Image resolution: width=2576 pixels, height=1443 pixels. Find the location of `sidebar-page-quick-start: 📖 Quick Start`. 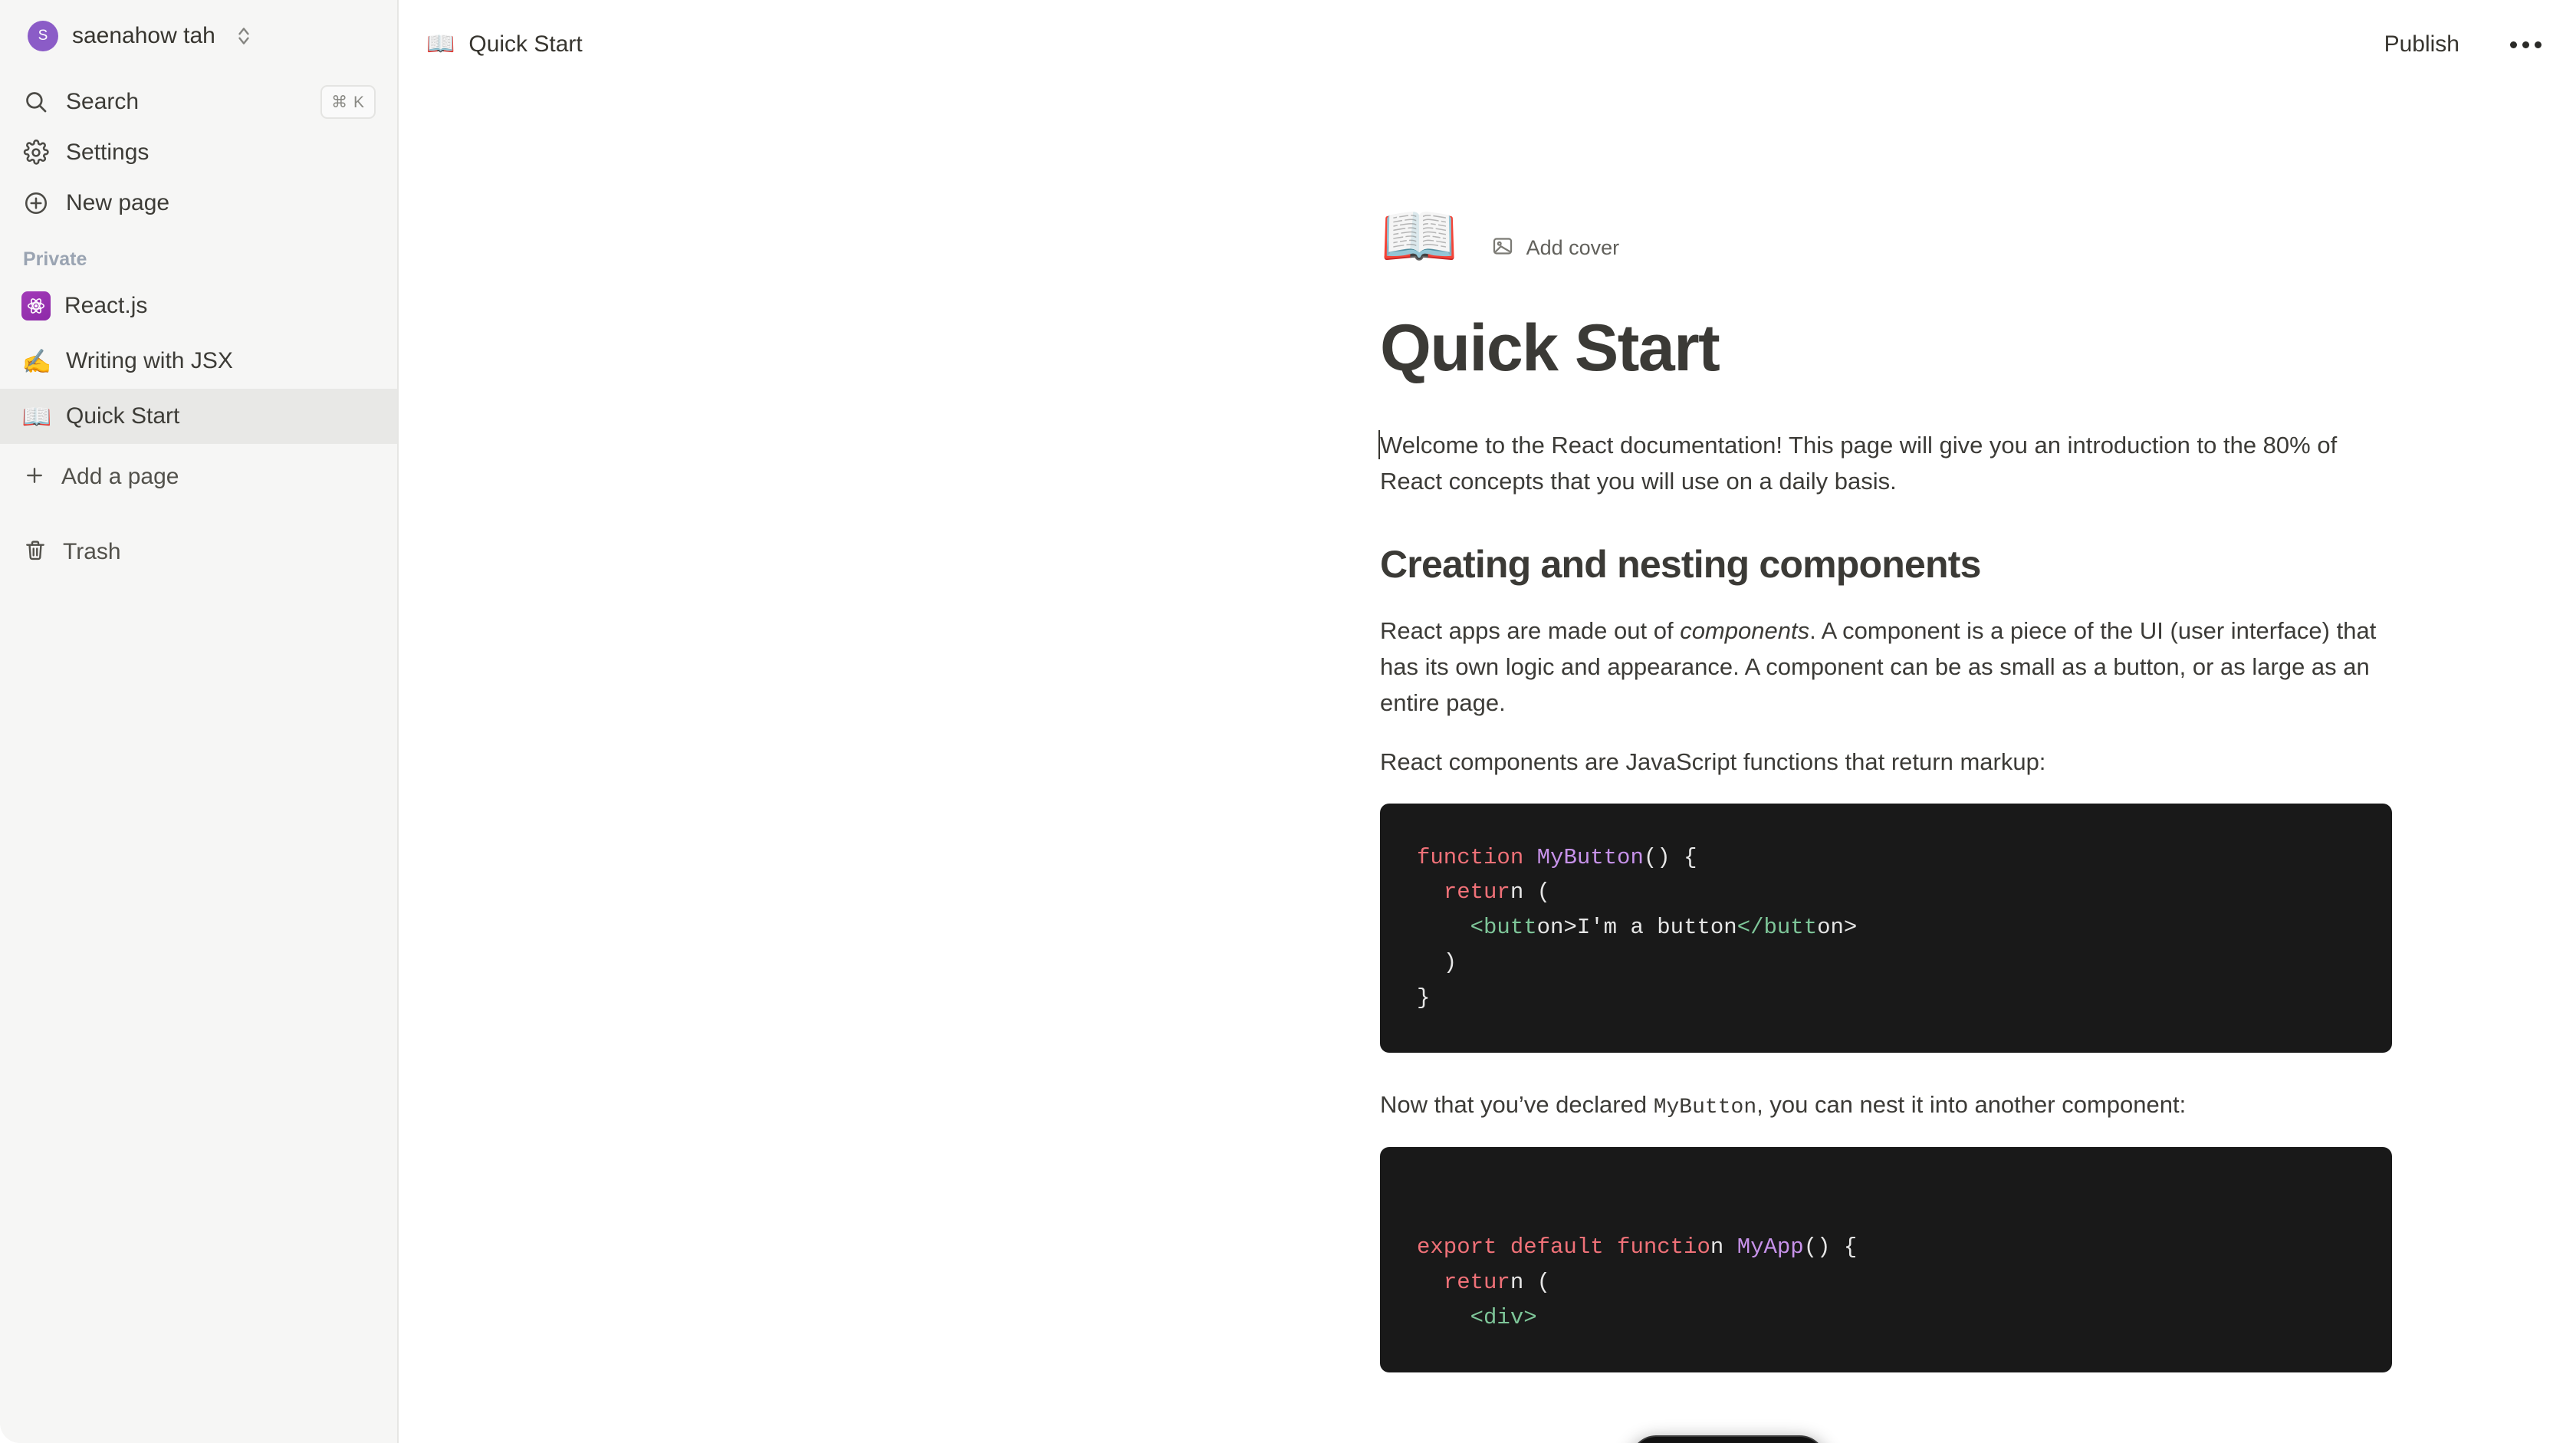

sidebar-page-quick-start: 📖 Quick Start is located at coordinates (199, 416).